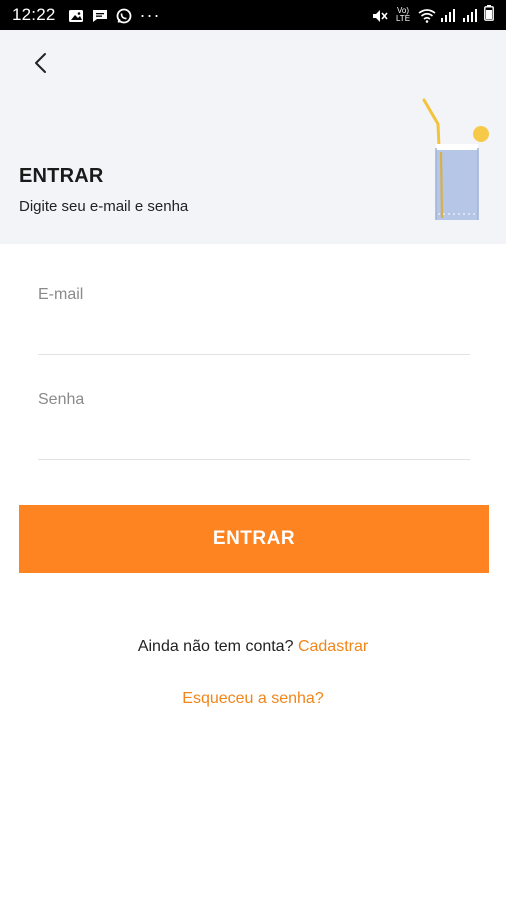 The height and width of the screenshot is (900, 506). I want to click on wifi-icon, so click(427, 15).